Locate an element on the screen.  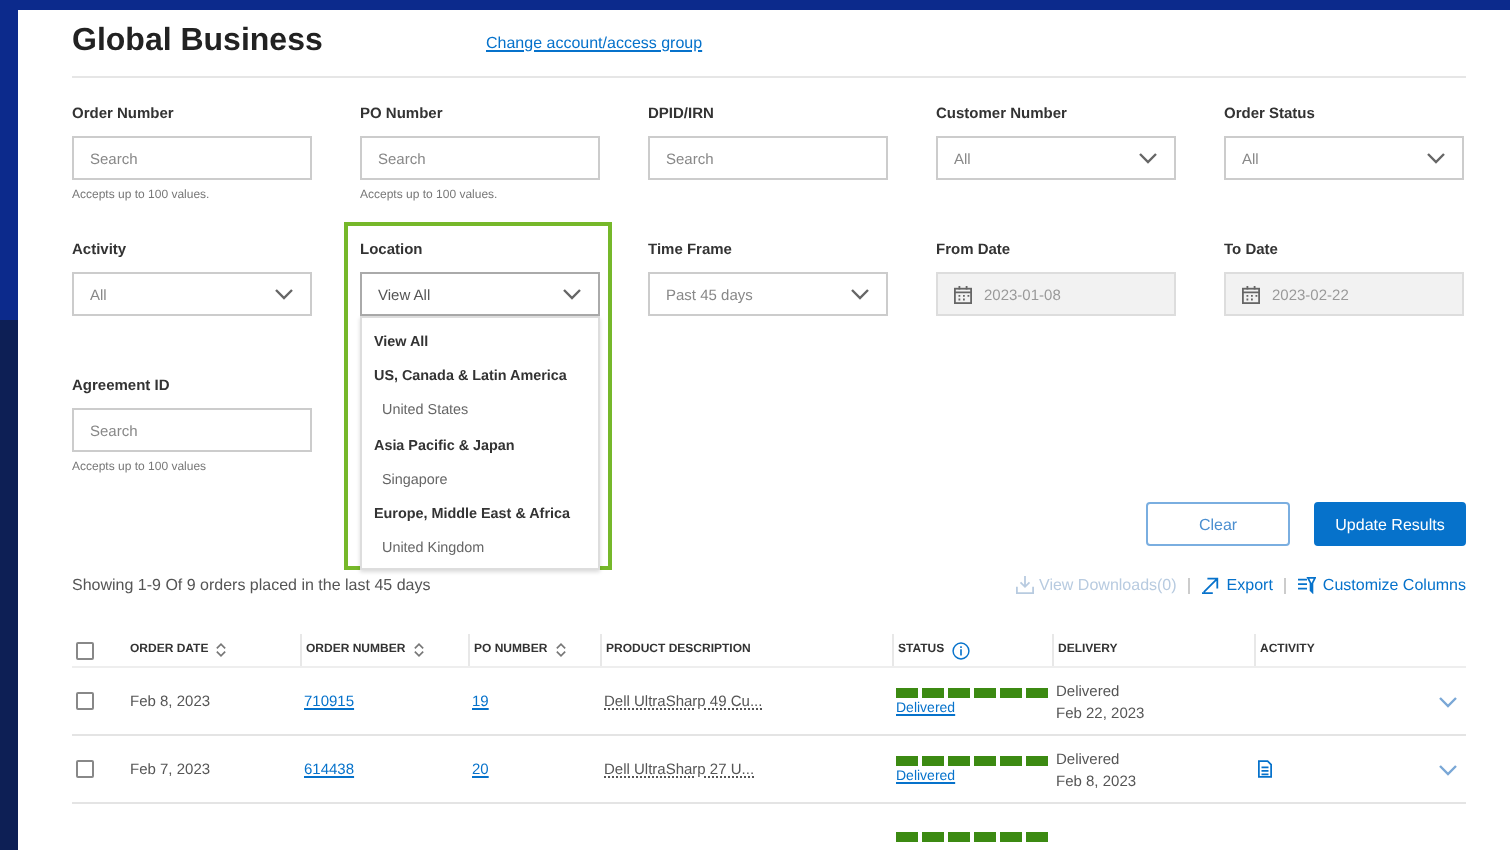
toolbar-link: Customize Columns is located at coordinates (1382, 585).